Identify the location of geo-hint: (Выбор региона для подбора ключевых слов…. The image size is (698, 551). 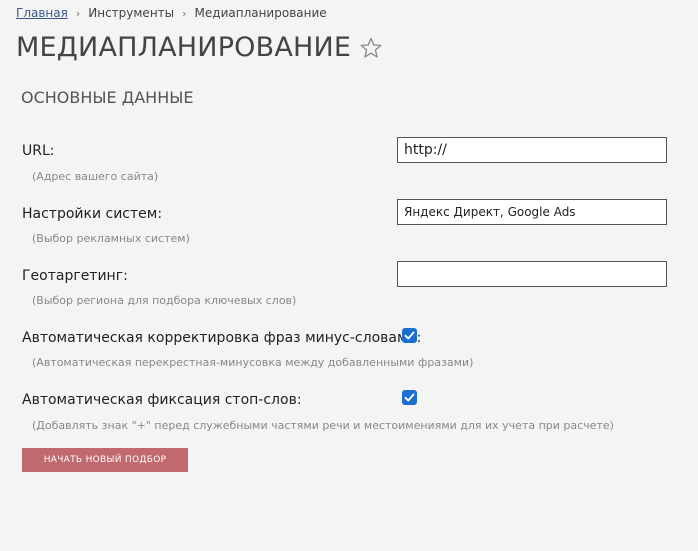
(164, 300).